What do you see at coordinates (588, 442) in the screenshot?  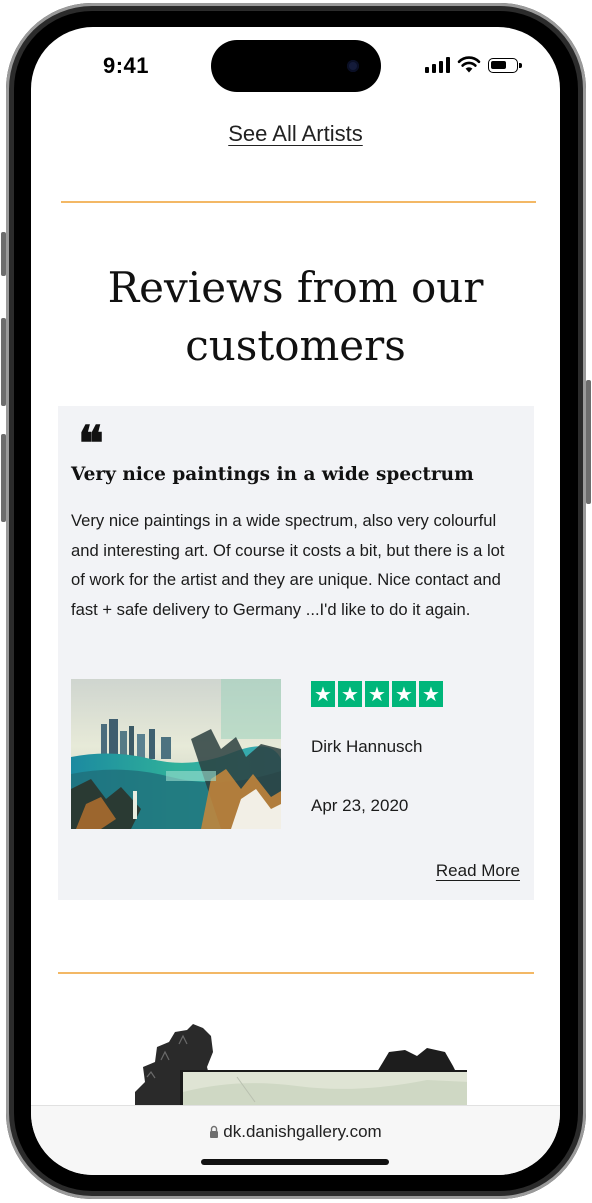 I see `power-button` at bounding box center [588, 442].